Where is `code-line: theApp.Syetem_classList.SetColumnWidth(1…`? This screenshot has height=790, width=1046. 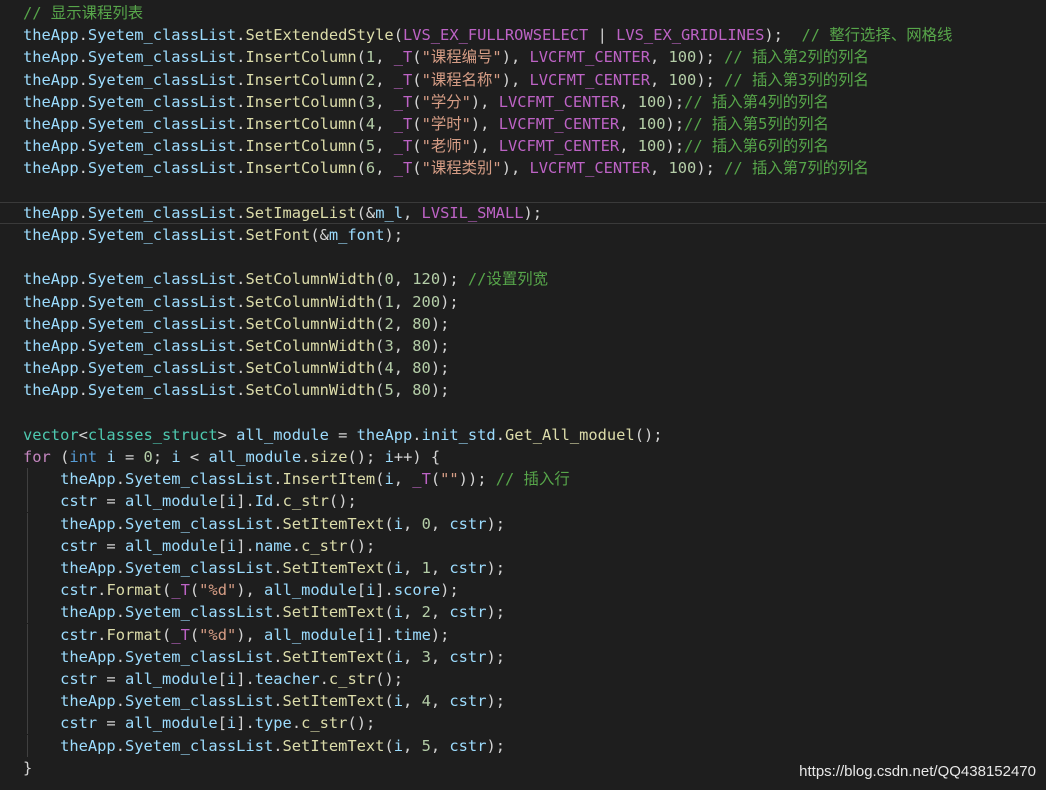 code-line: theApp.Syetem_classList.SetColumnWidth(1… is located at coordinates (523, 302).